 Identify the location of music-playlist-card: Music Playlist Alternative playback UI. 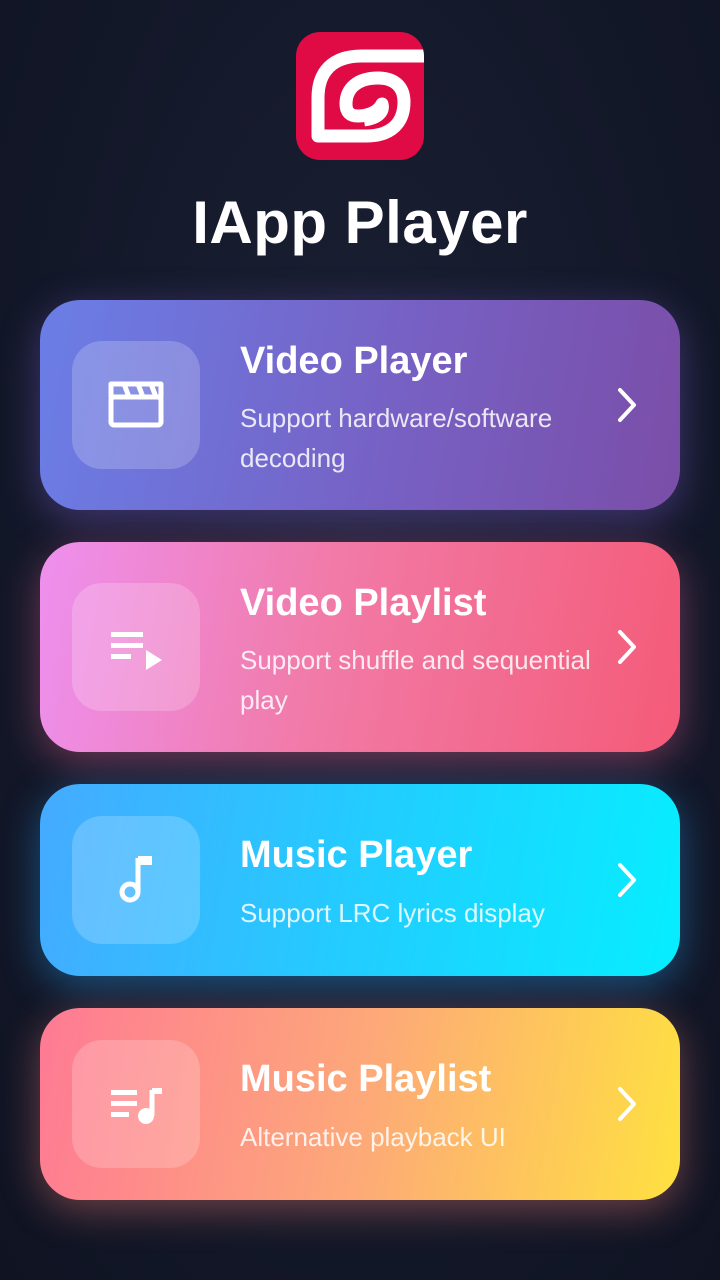
(360, 1104).